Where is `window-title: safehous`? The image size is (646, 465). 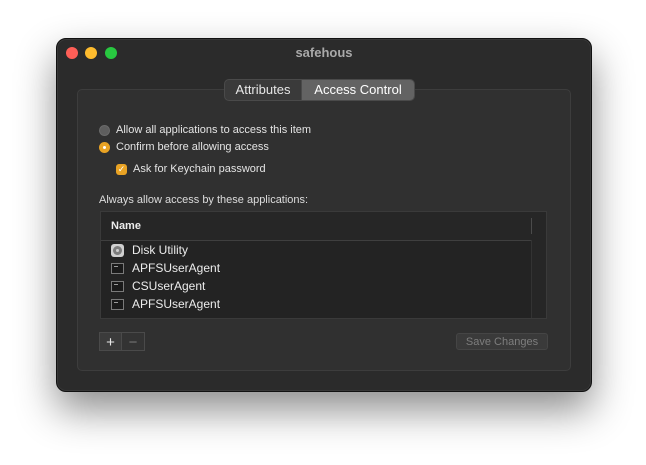 window-title: safehous is located at coordinates (324, 52).